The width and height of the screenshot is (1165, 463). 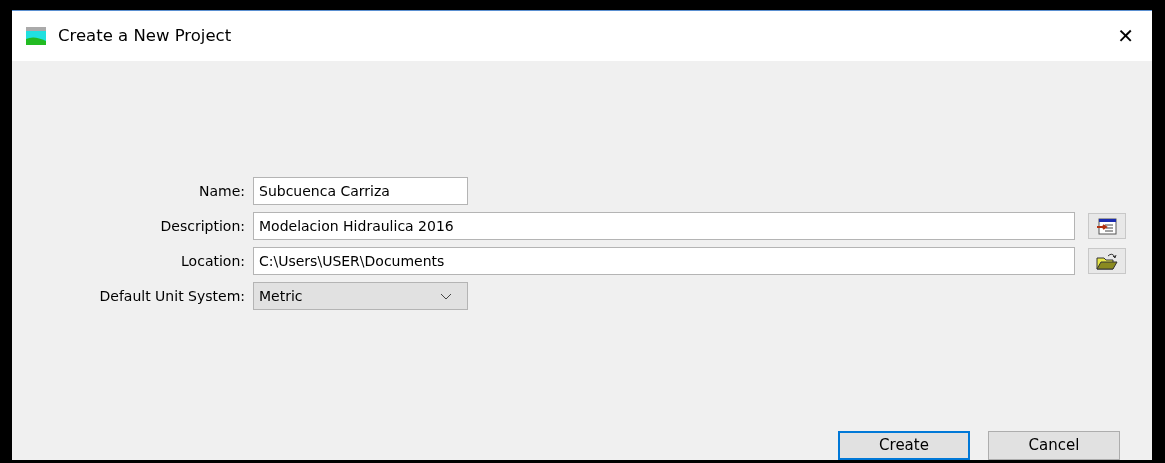 I want to click on editor-icon, so click(x=1107, y=226).